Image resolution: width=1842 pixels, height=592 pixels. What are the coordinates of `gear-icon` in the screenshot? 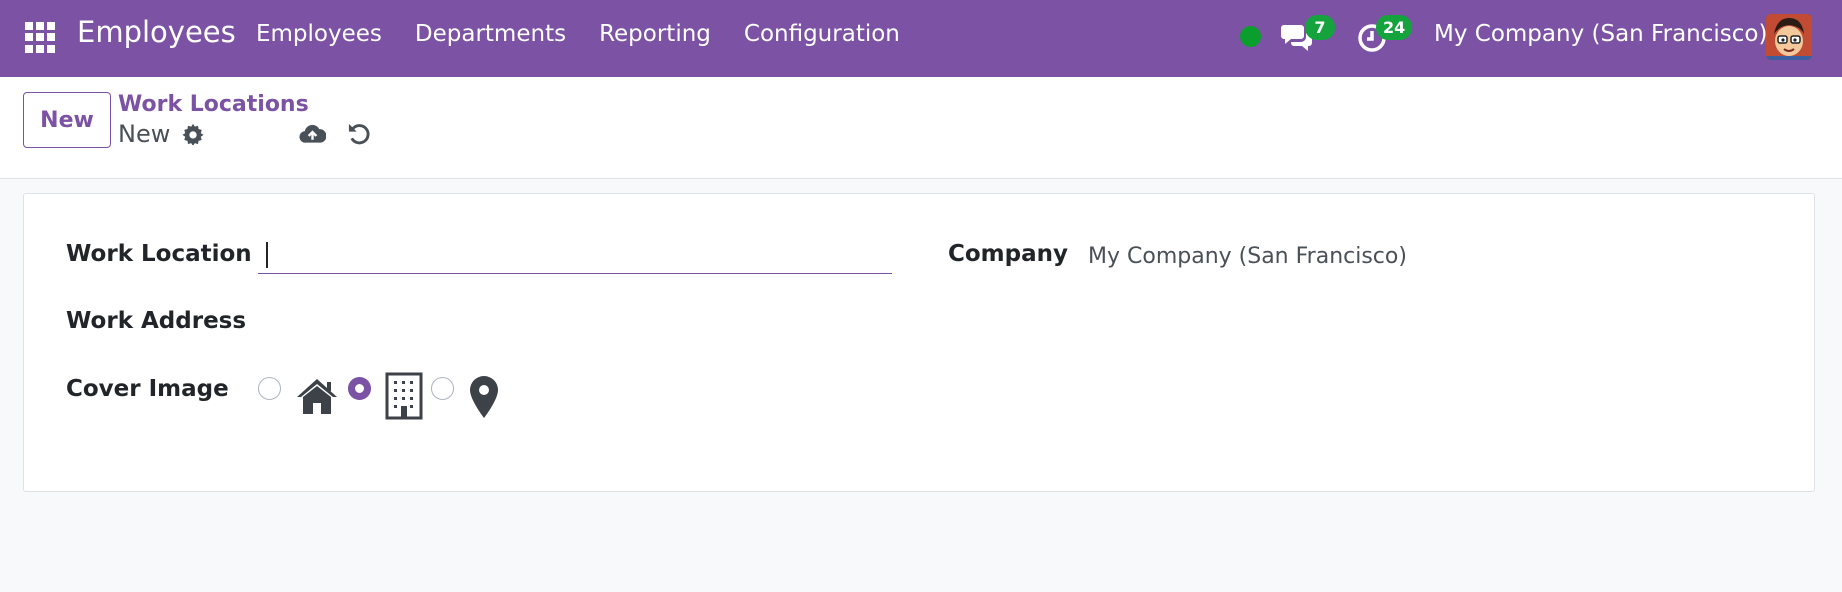 It's located at (193, 134).